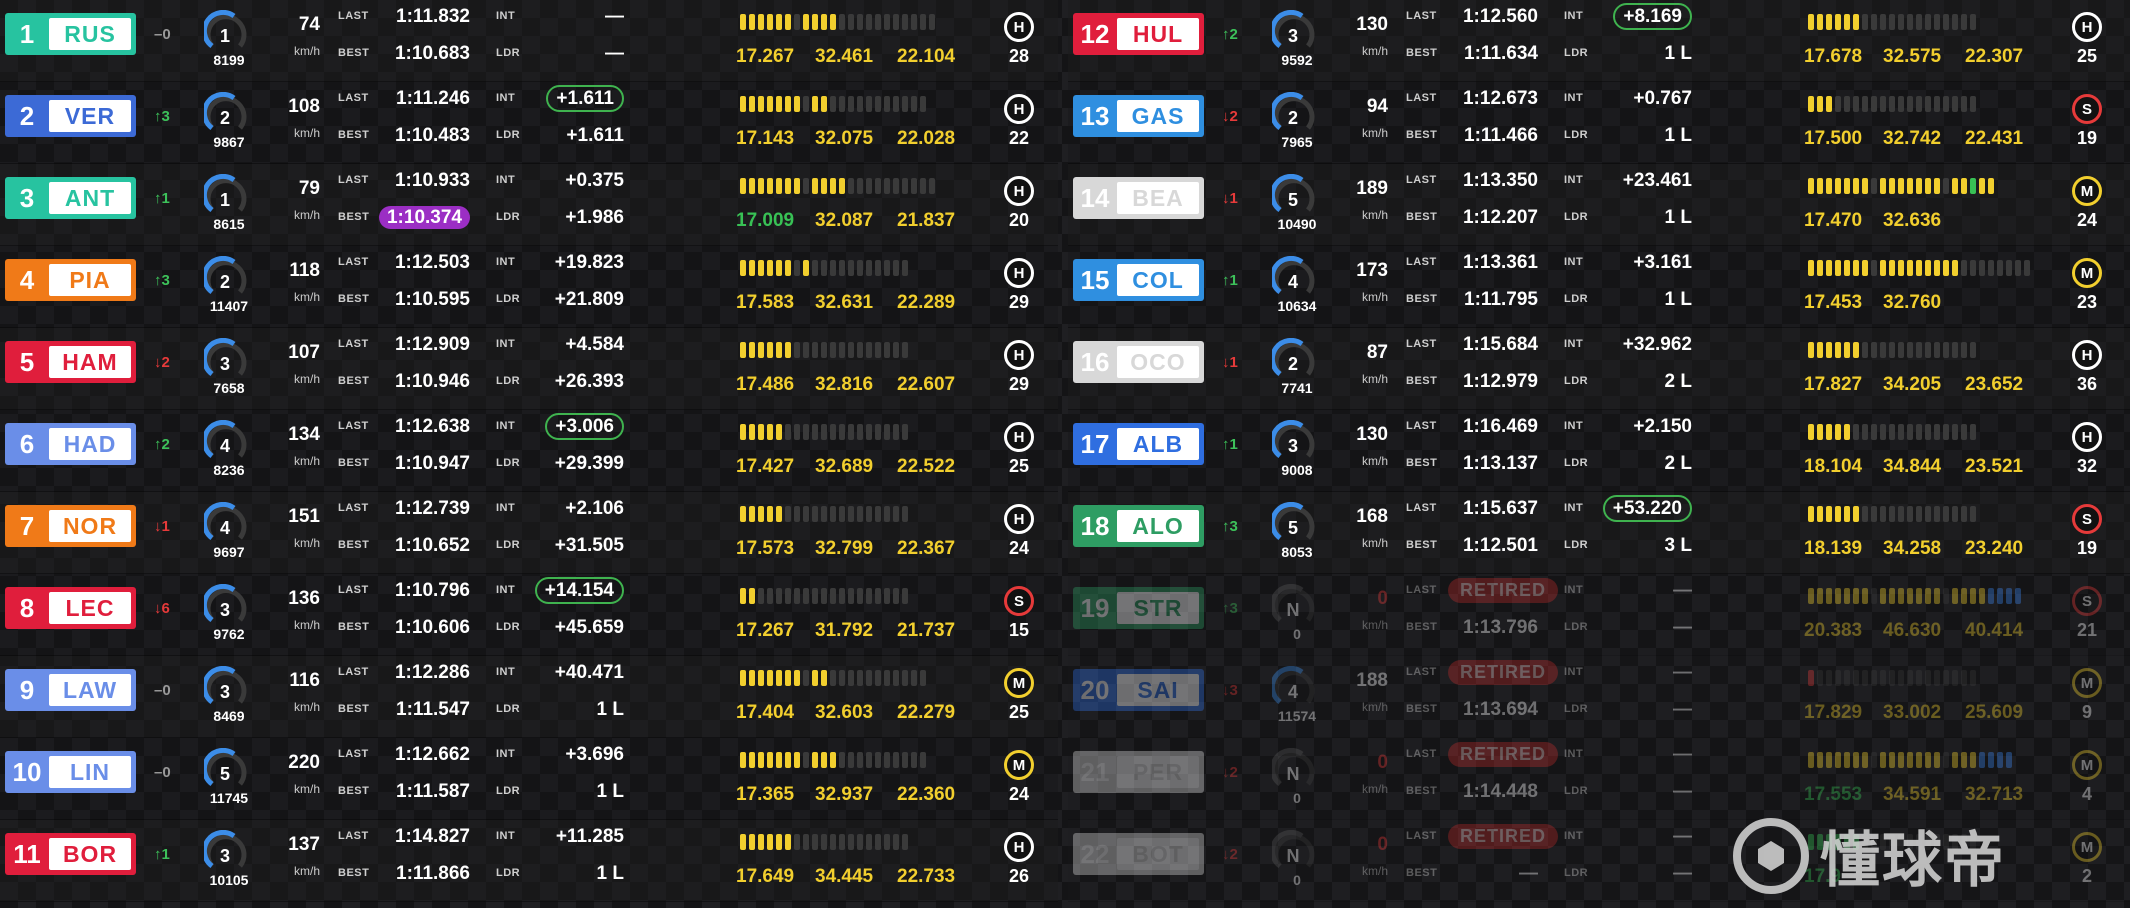  Describe the element at coordinates (414, 710) in the screenshot. I see `best-lap-time: 1:11.547` at that location.